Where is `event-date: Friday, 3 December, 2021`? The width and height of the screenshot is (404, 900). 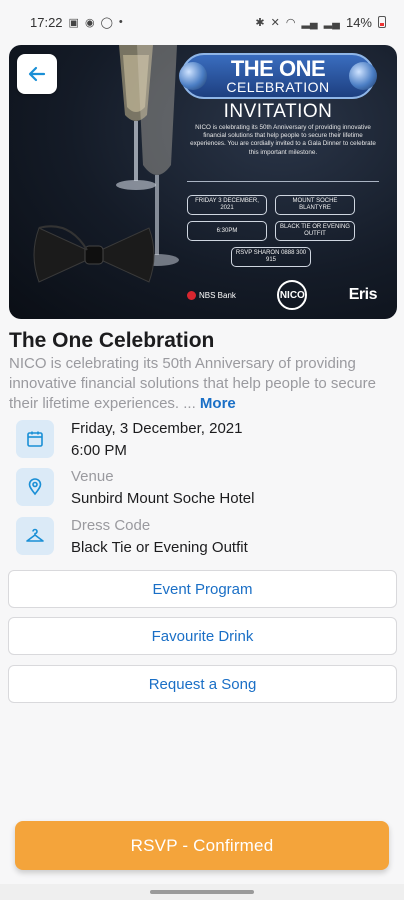 event-date: Friday, 3 December, 2021 is located at coordinates (157, 428).